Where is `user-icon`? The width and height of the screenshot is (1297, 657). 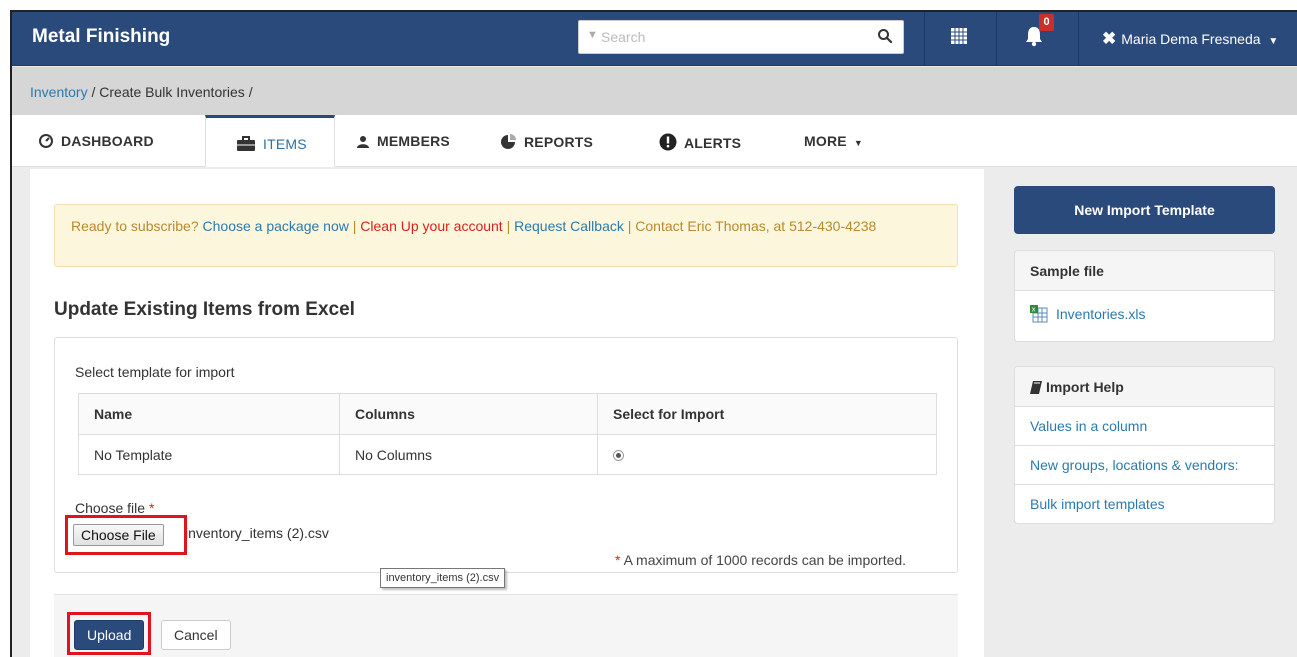 user-icon is located at coordinates (363, 142).